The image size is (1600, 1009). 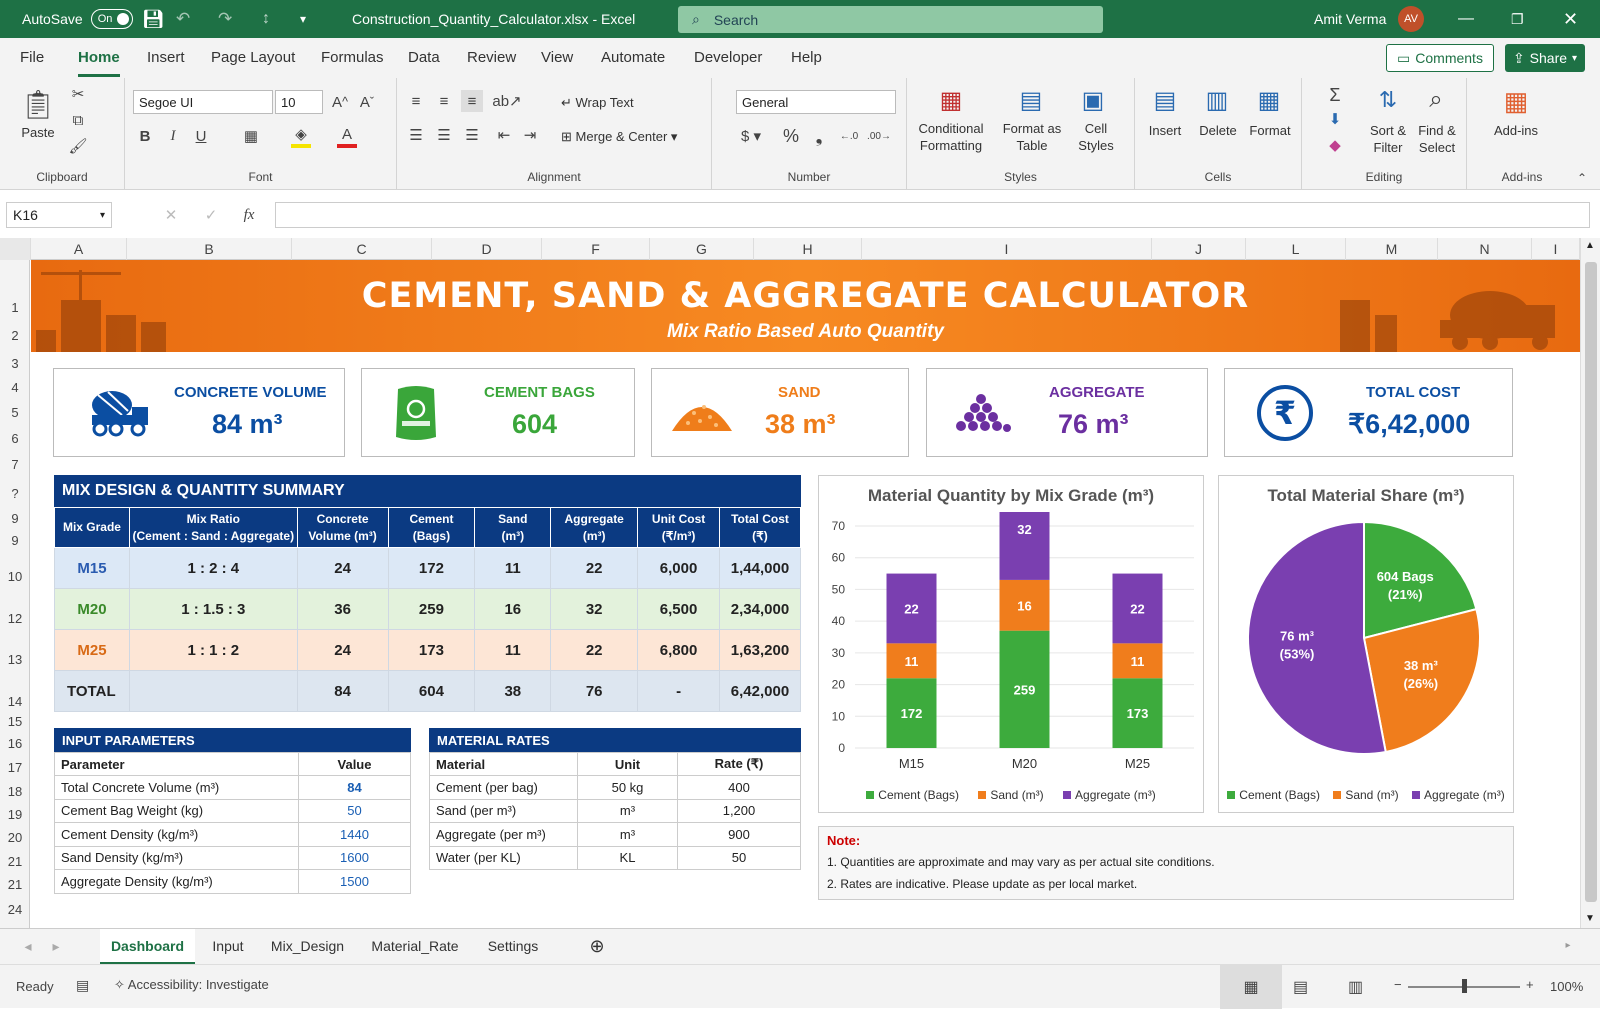 I want to click on decrease-indent-icon: ⇤, so click(x=504, y=135).